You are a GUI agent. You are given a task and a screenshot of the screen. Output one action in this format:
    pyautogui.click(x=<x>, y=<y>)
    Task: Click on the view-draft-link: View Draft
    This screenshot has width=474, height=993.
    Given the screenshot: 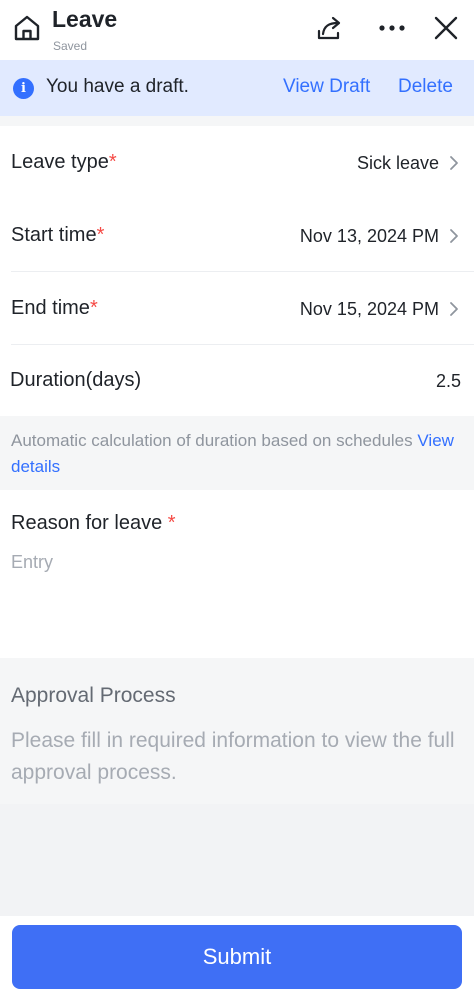 What is the action you would take?
    pyautogui.click(x=326, y=87)
    